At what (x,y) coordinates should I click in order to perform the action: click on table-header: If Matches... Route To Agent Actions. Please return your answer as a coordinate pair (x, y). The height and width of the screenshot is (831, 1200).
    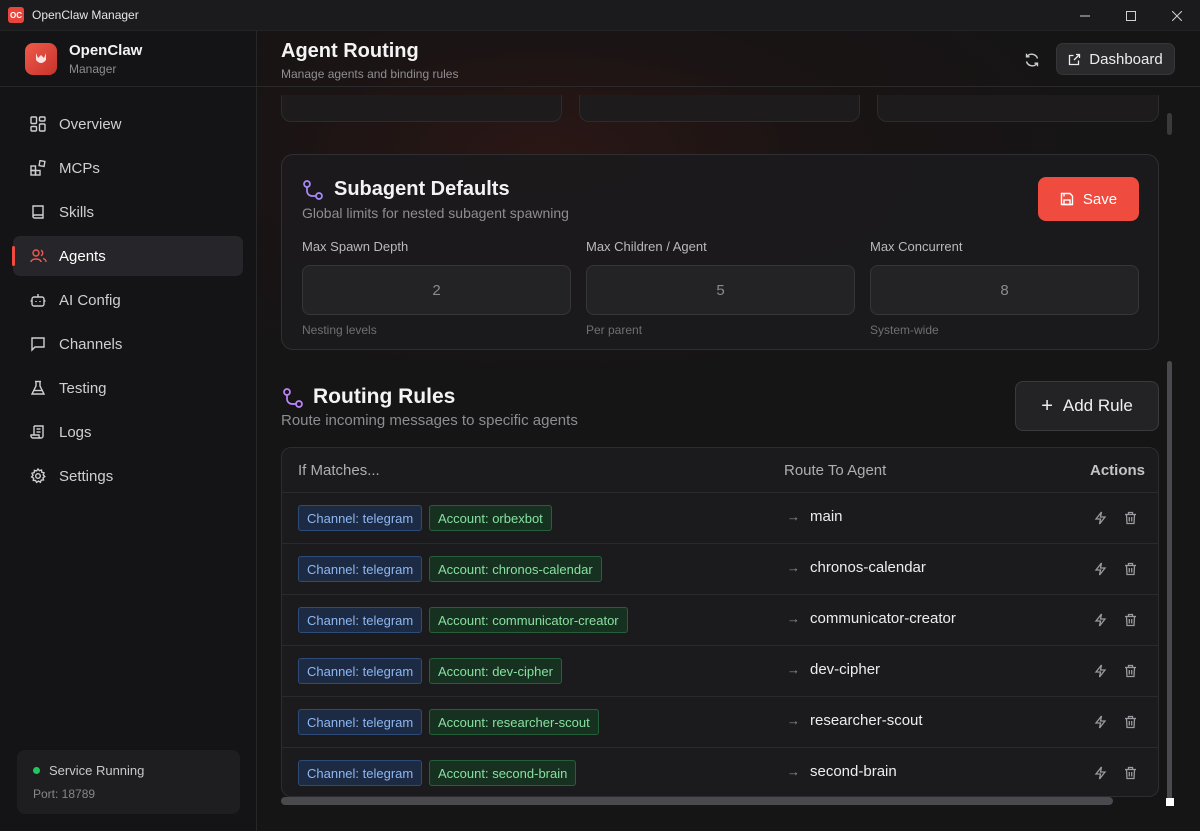
    Looking at the image, I should click on (720, 470).